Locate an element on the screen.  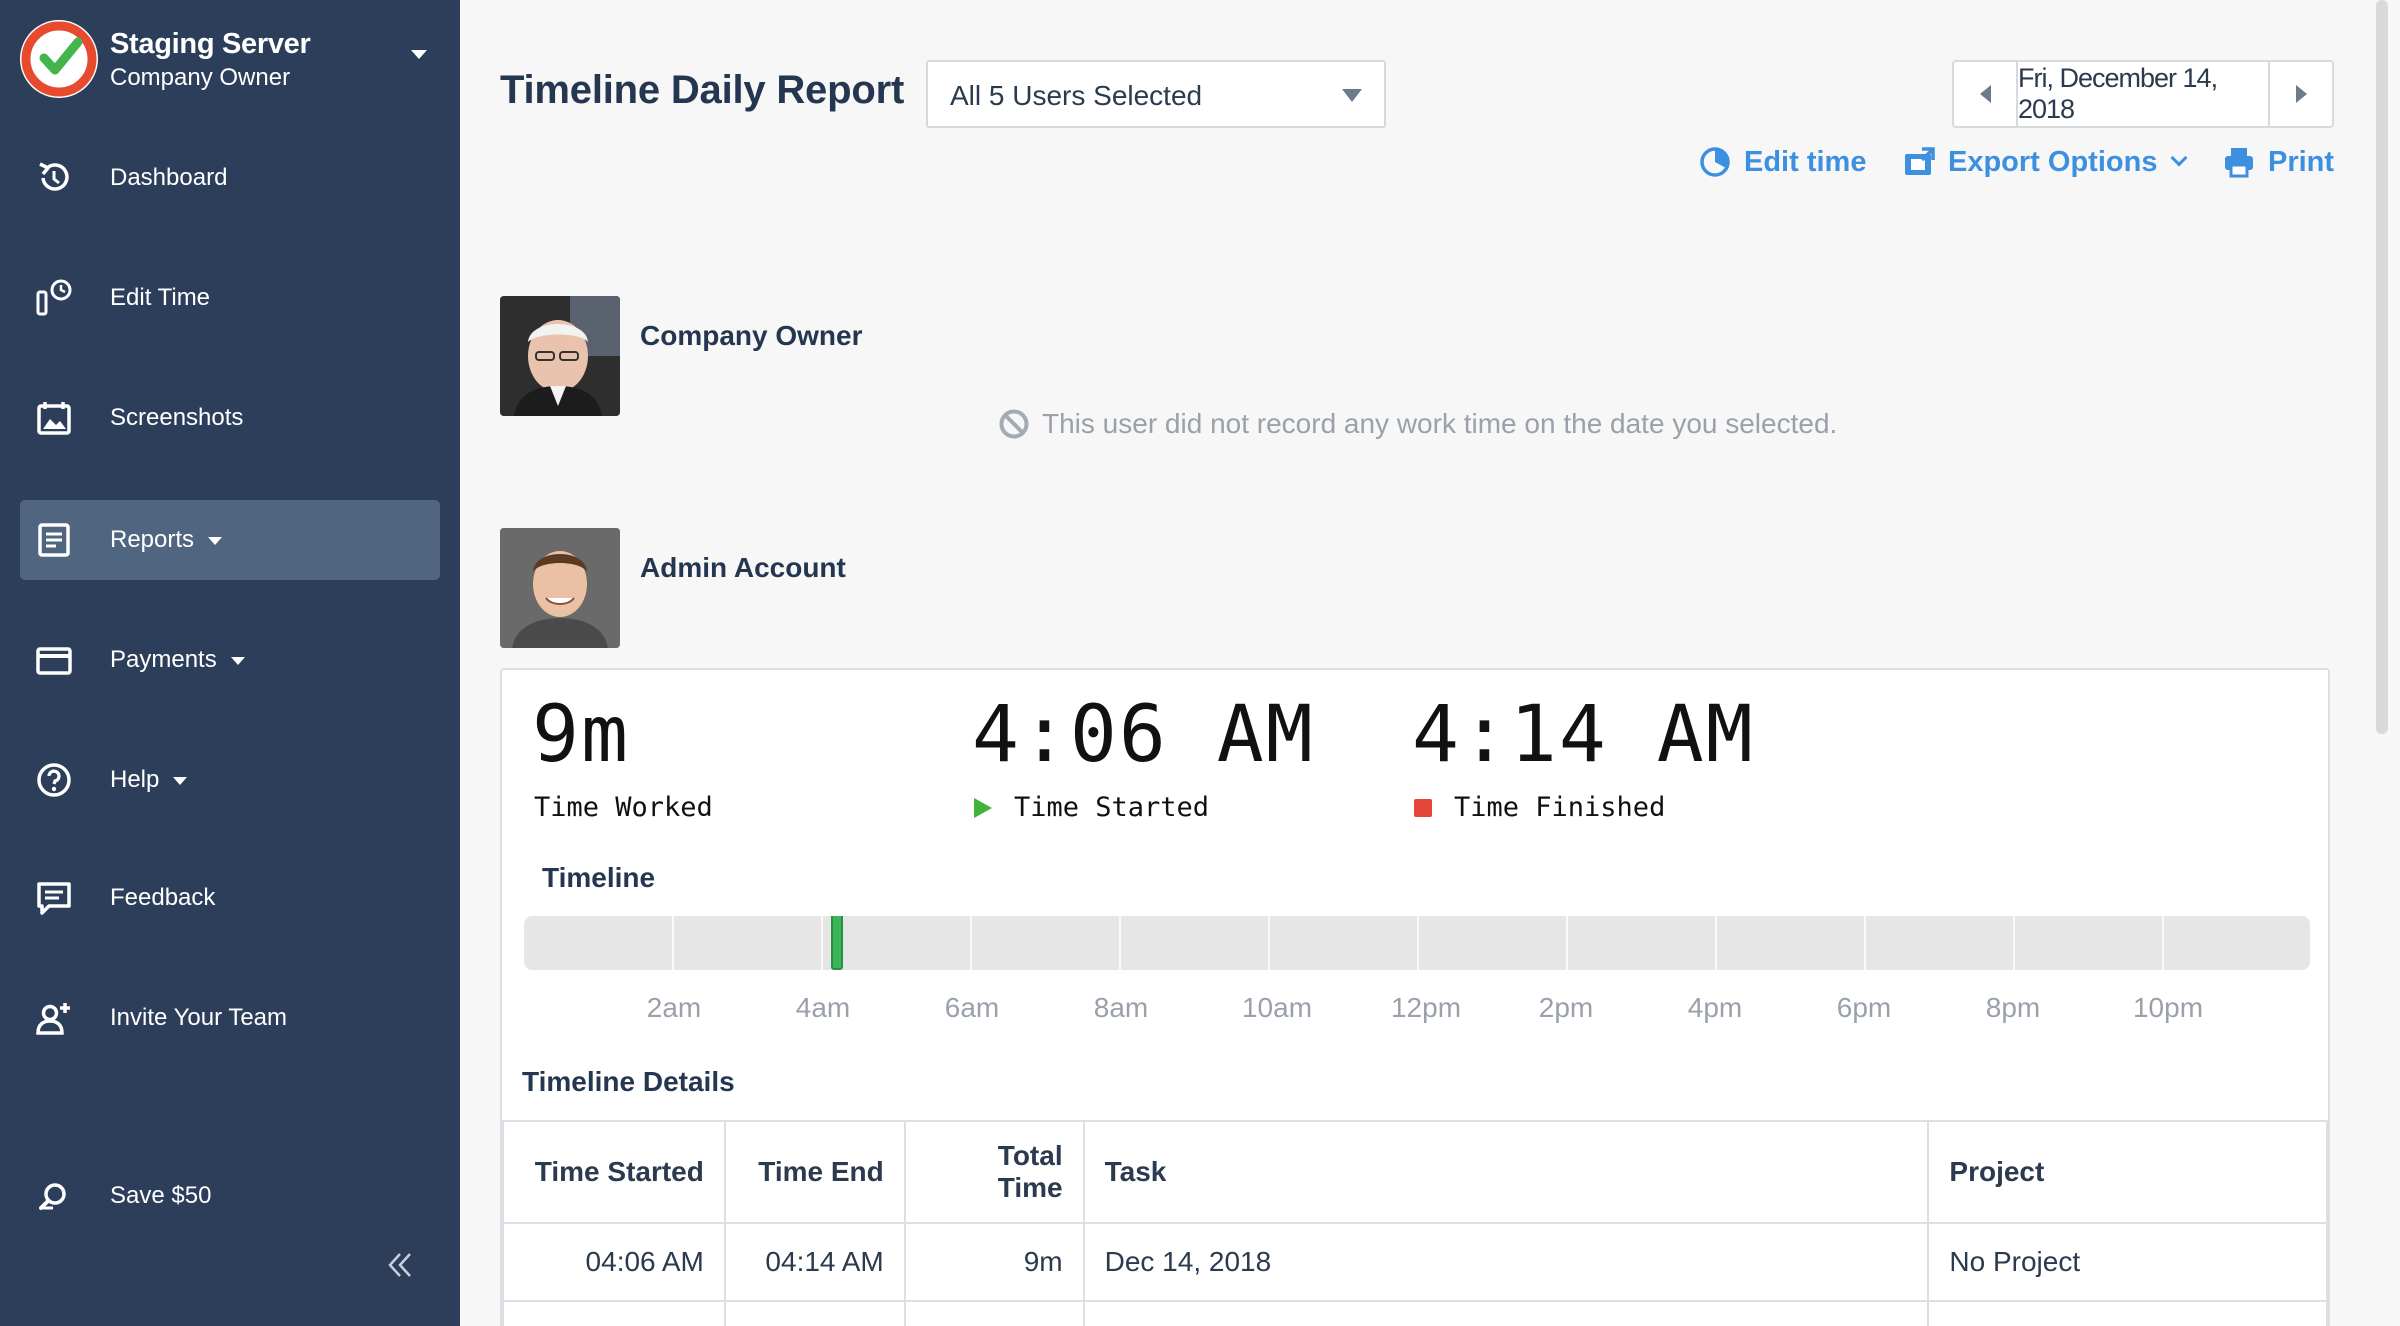
reports-label: Reports is located at coordinates (152, 539).